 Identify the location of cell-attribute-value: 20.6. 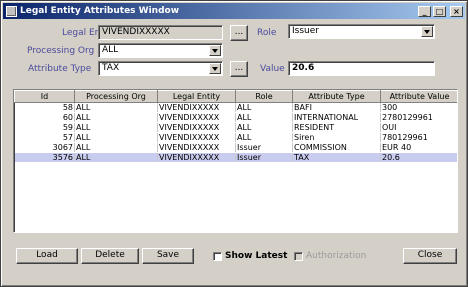
(418, 157).